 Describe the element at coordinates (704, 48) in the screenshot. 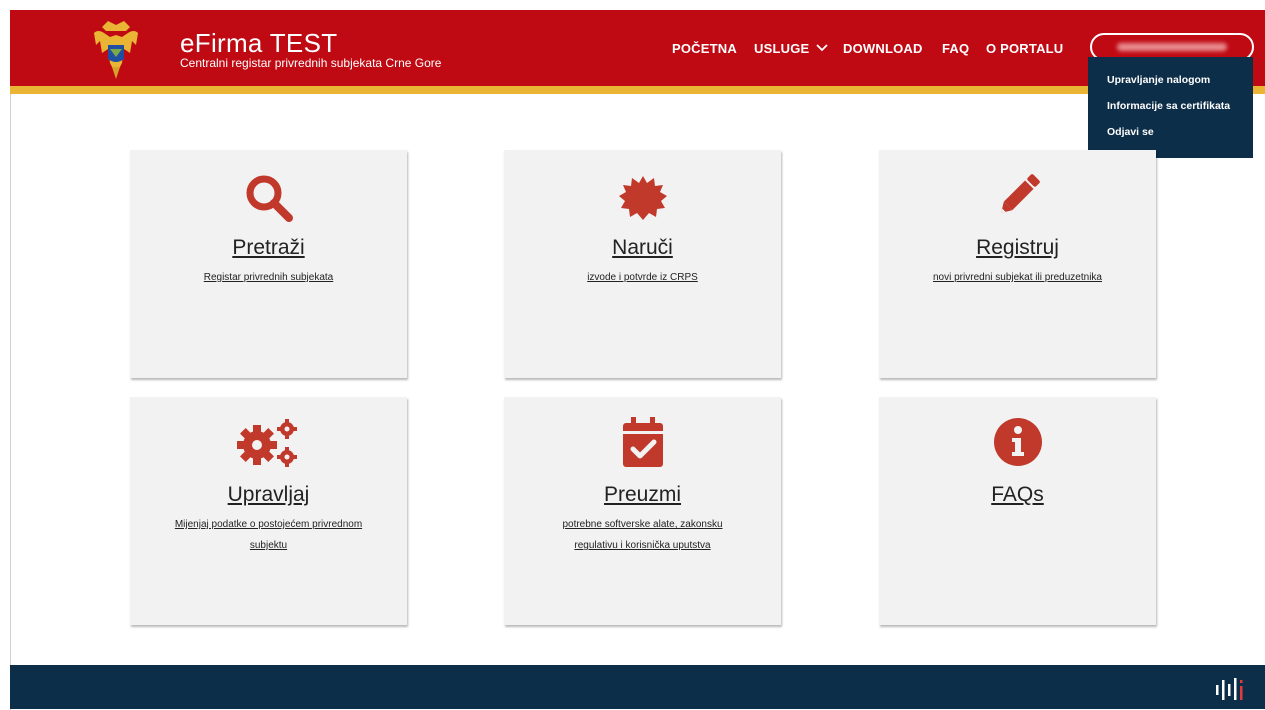

I see `nav-pocetna: POČETNA` at that location.